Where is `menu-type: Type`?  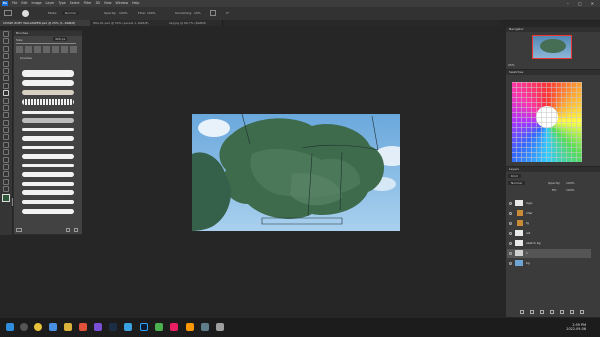 menu-type: Type is located at coordinates (61, 3).